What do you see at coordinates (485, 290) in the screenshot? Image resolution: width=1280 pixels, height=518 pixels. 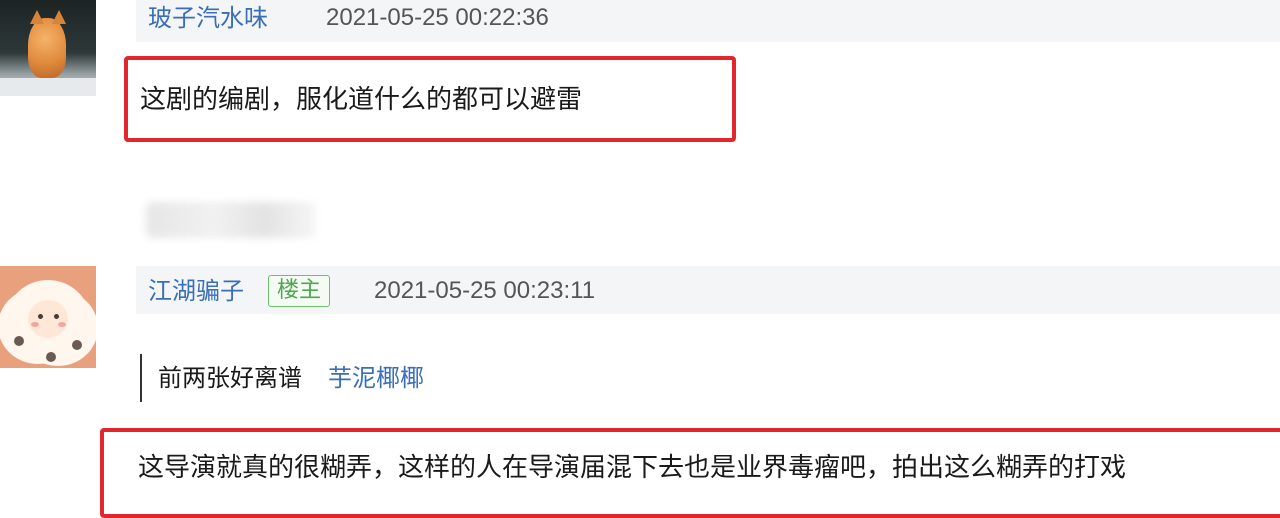 I see `comment-timestamp: 2021-05-25 00:23:11` at bounding box center [485, 290].